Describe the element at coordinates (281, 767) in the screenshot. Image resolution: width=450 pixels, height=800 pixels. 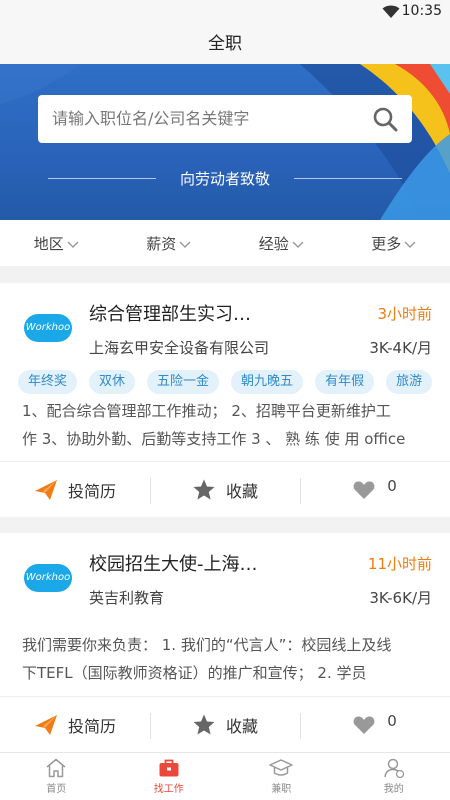
I see `graduation-cap-icon` at that location.